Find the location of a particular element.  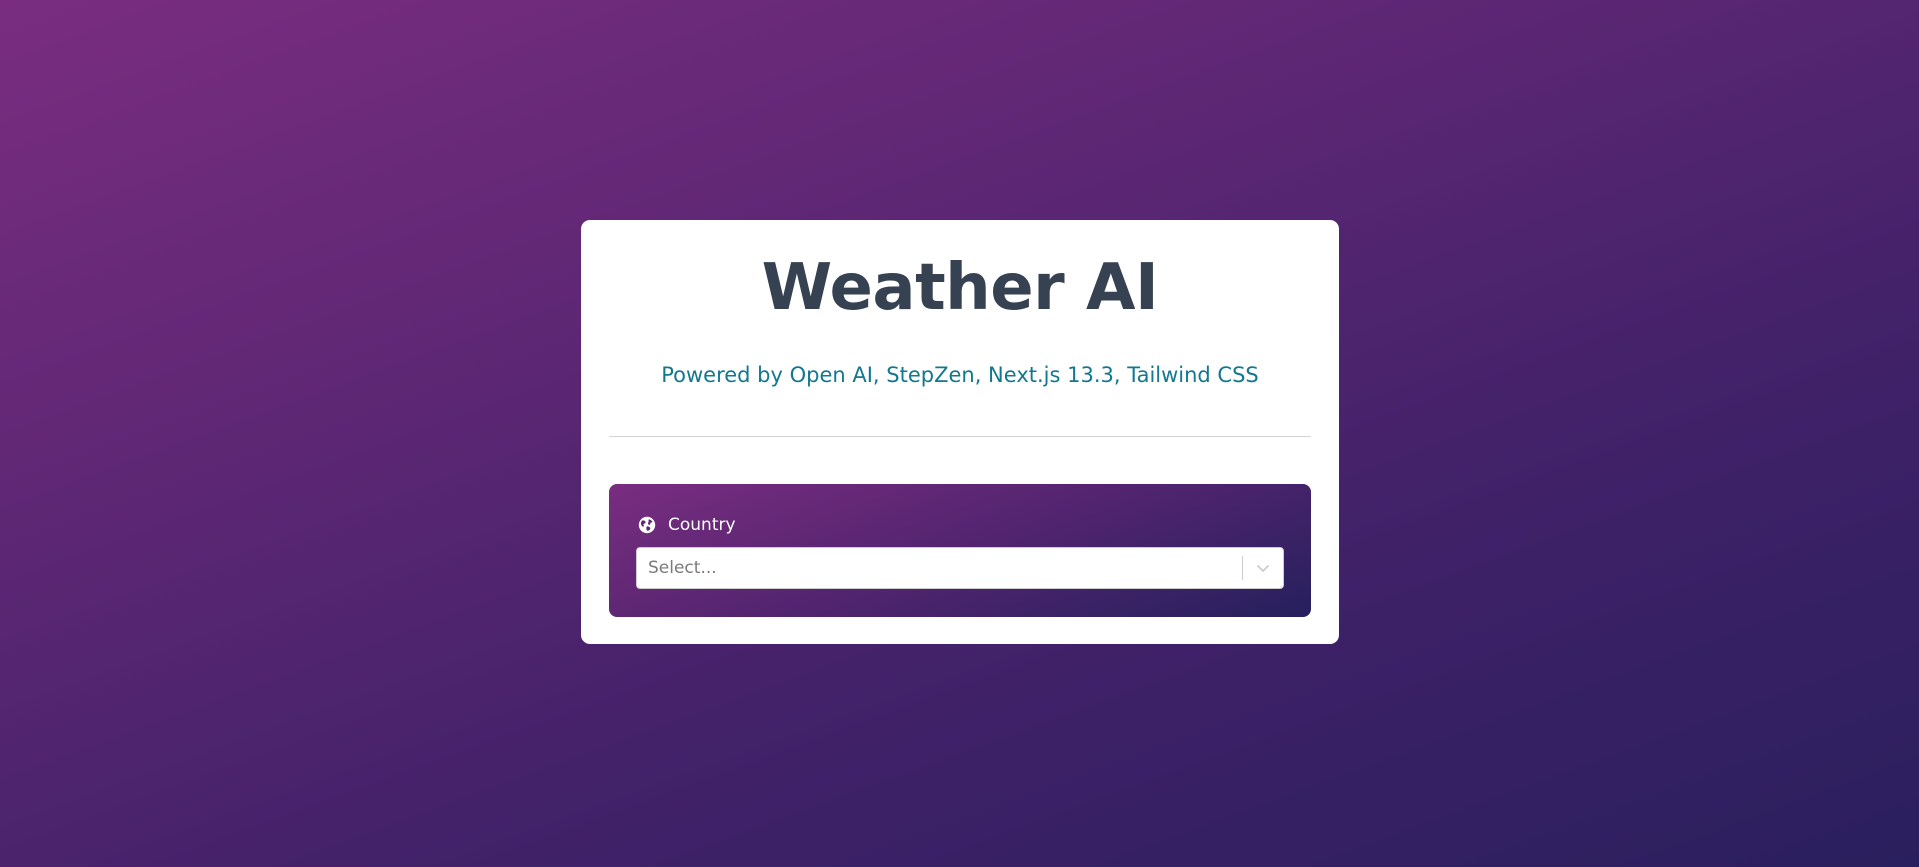

country-label: Country is located at coordinates (702, 525).